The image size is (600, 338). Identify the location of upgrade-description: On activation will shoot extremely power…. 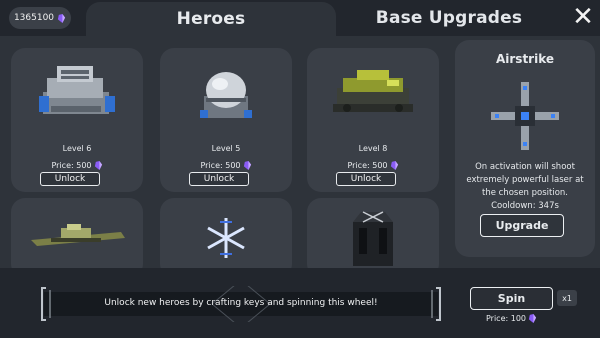
(525, 180).